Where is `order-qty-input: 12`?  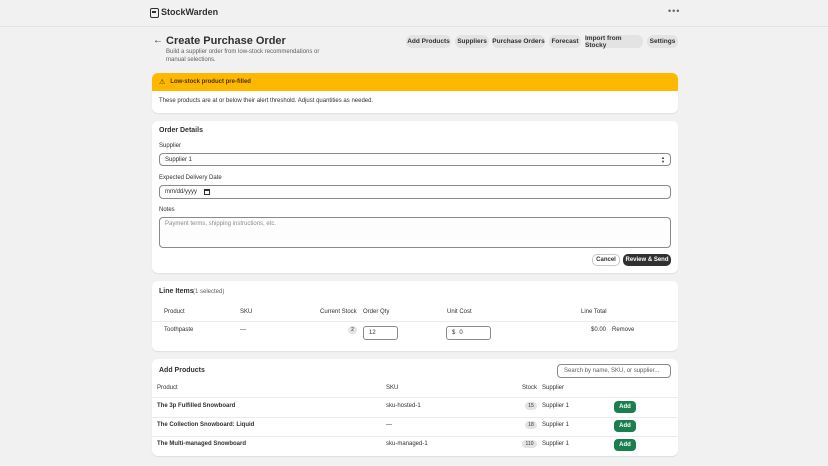 order-qty-input: 12 is located at coordinates (380, 333).